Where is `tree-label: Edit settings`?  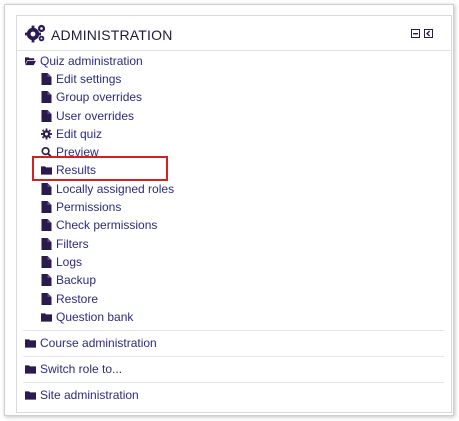 tree-label: Edit settings is located at coordinates (89, 79).